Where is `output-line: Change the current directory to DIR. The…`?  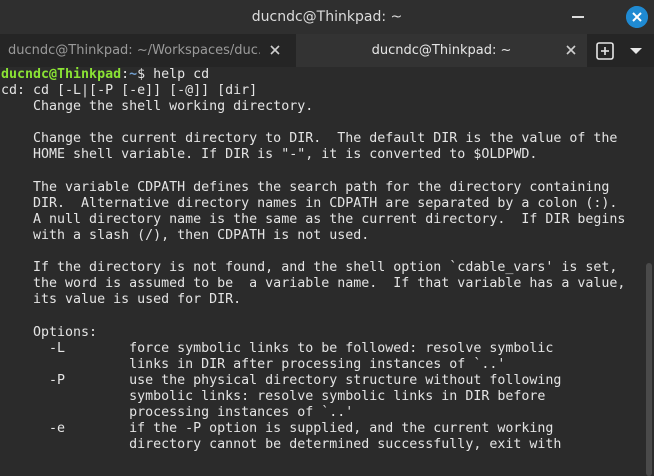
output-line: Change the current directory to DIR. The… is located at coordinates (309, 139).